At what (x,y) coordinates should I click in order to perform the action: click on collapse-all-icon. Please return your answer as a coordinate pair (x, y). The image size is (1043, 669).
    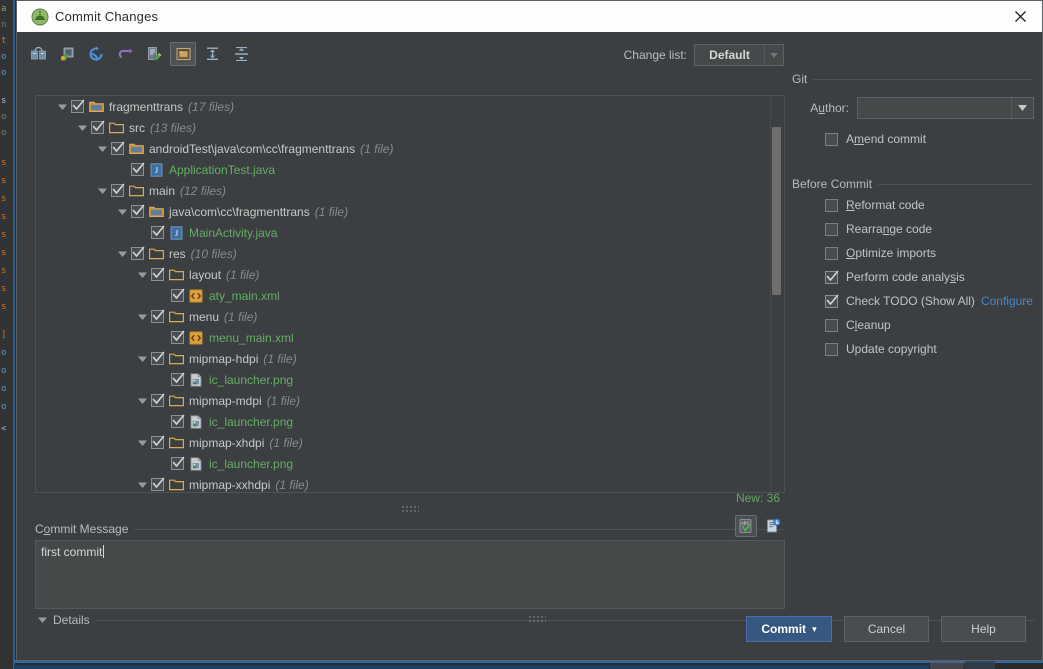
    Looking at the image, I should click on (241, 54).